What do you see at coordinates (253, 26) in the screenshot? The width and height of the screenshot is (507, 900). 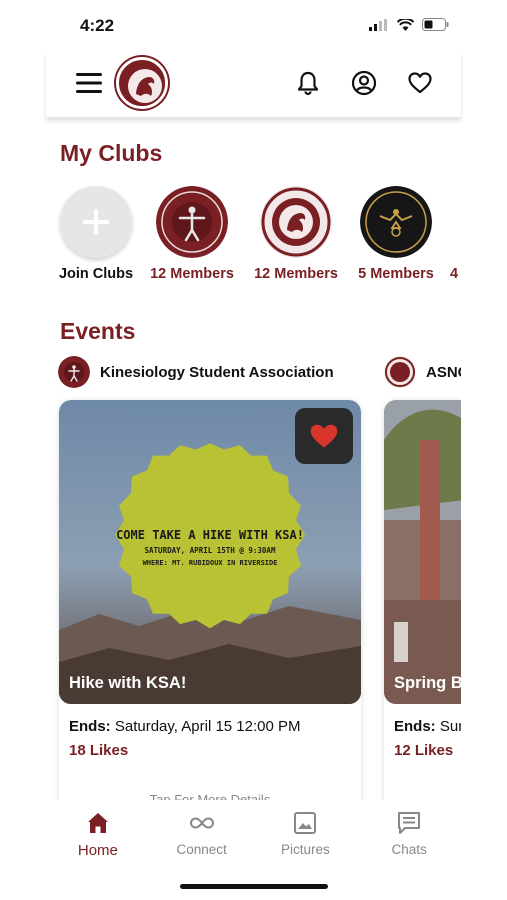 I see `status-bar: 4:22` at bounding box center [253, 26].